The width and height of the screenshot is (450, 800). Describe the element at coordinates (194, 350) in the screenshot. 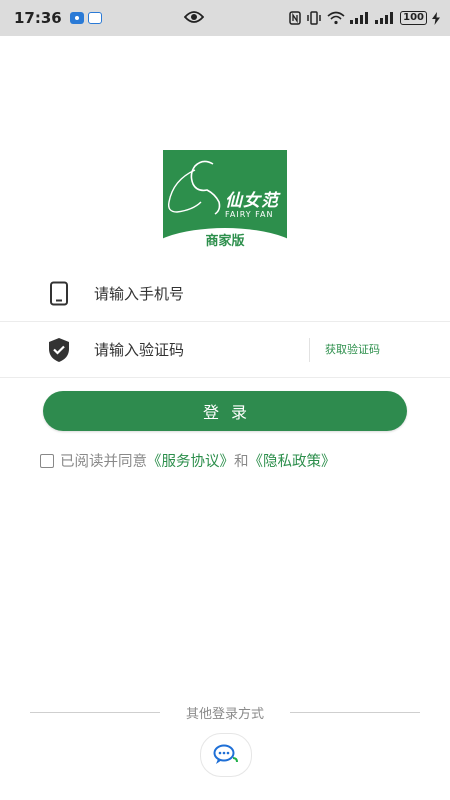

I see `verification-code-input` at that location.